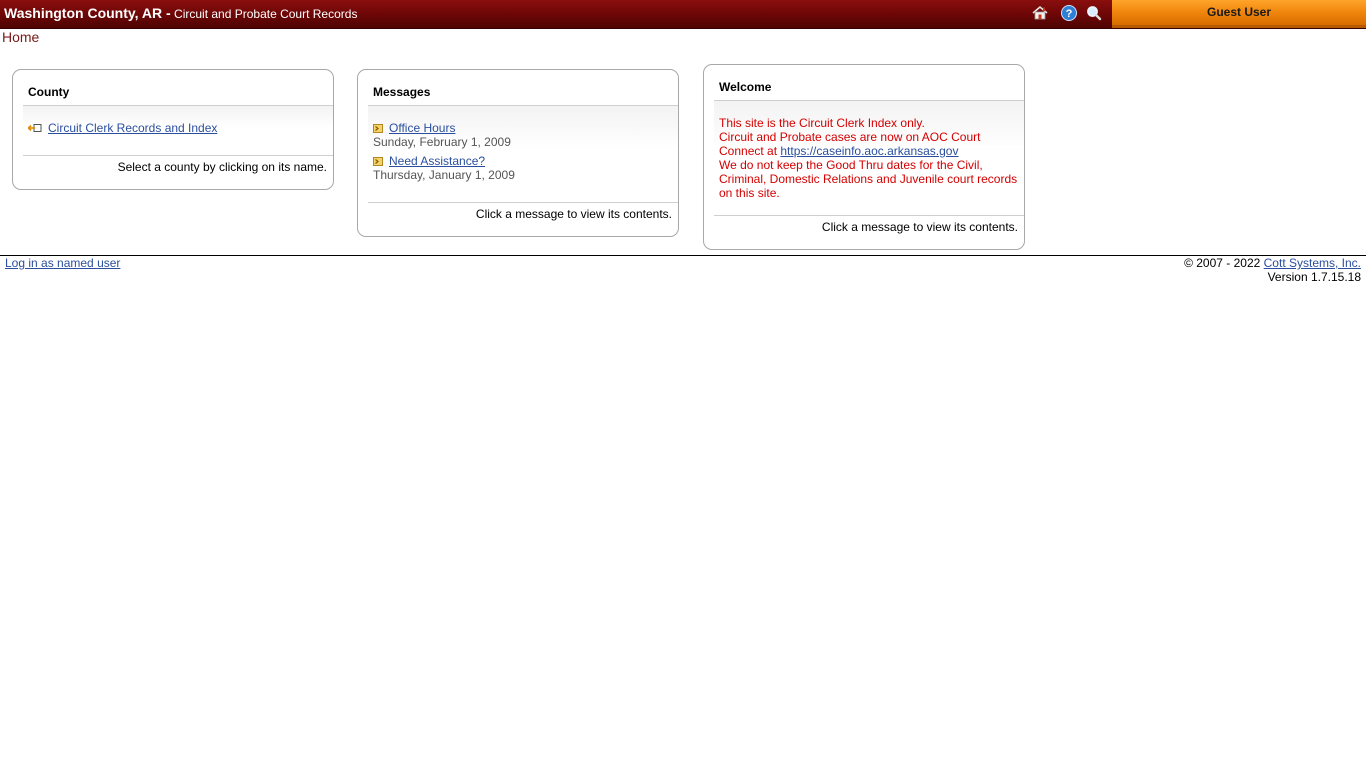 This screenshot has width=1366, height=768. Describe the element at coordinates (1239, 14) in the screenshot. I see `user-indicator: Guest User` at that location.